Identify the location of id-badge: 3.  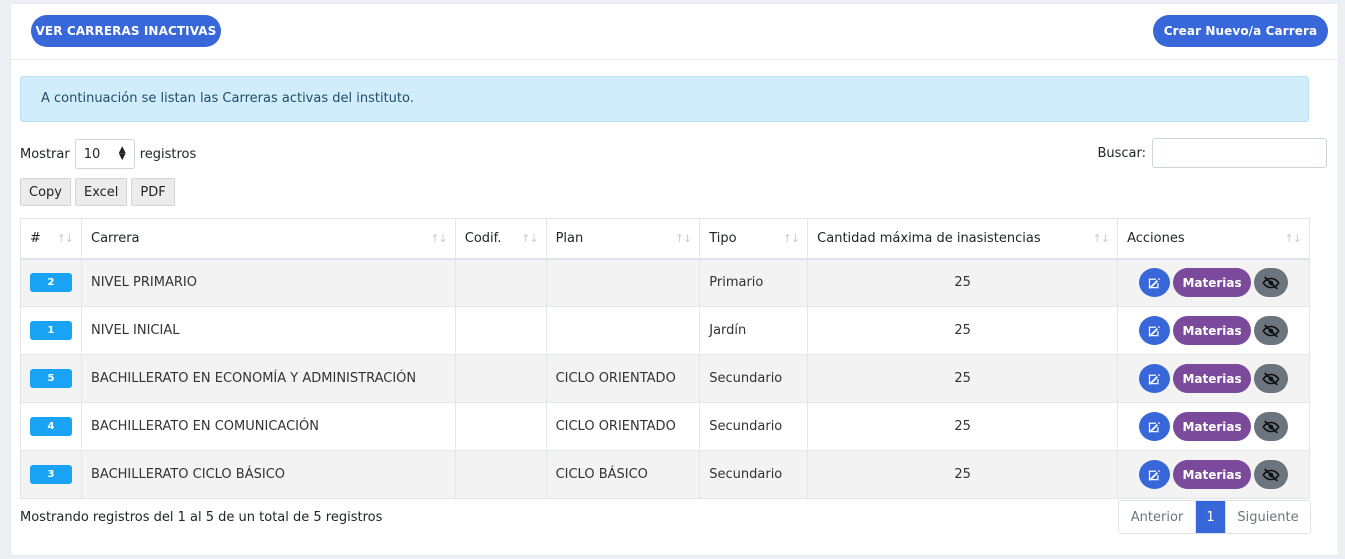
(51, 474).